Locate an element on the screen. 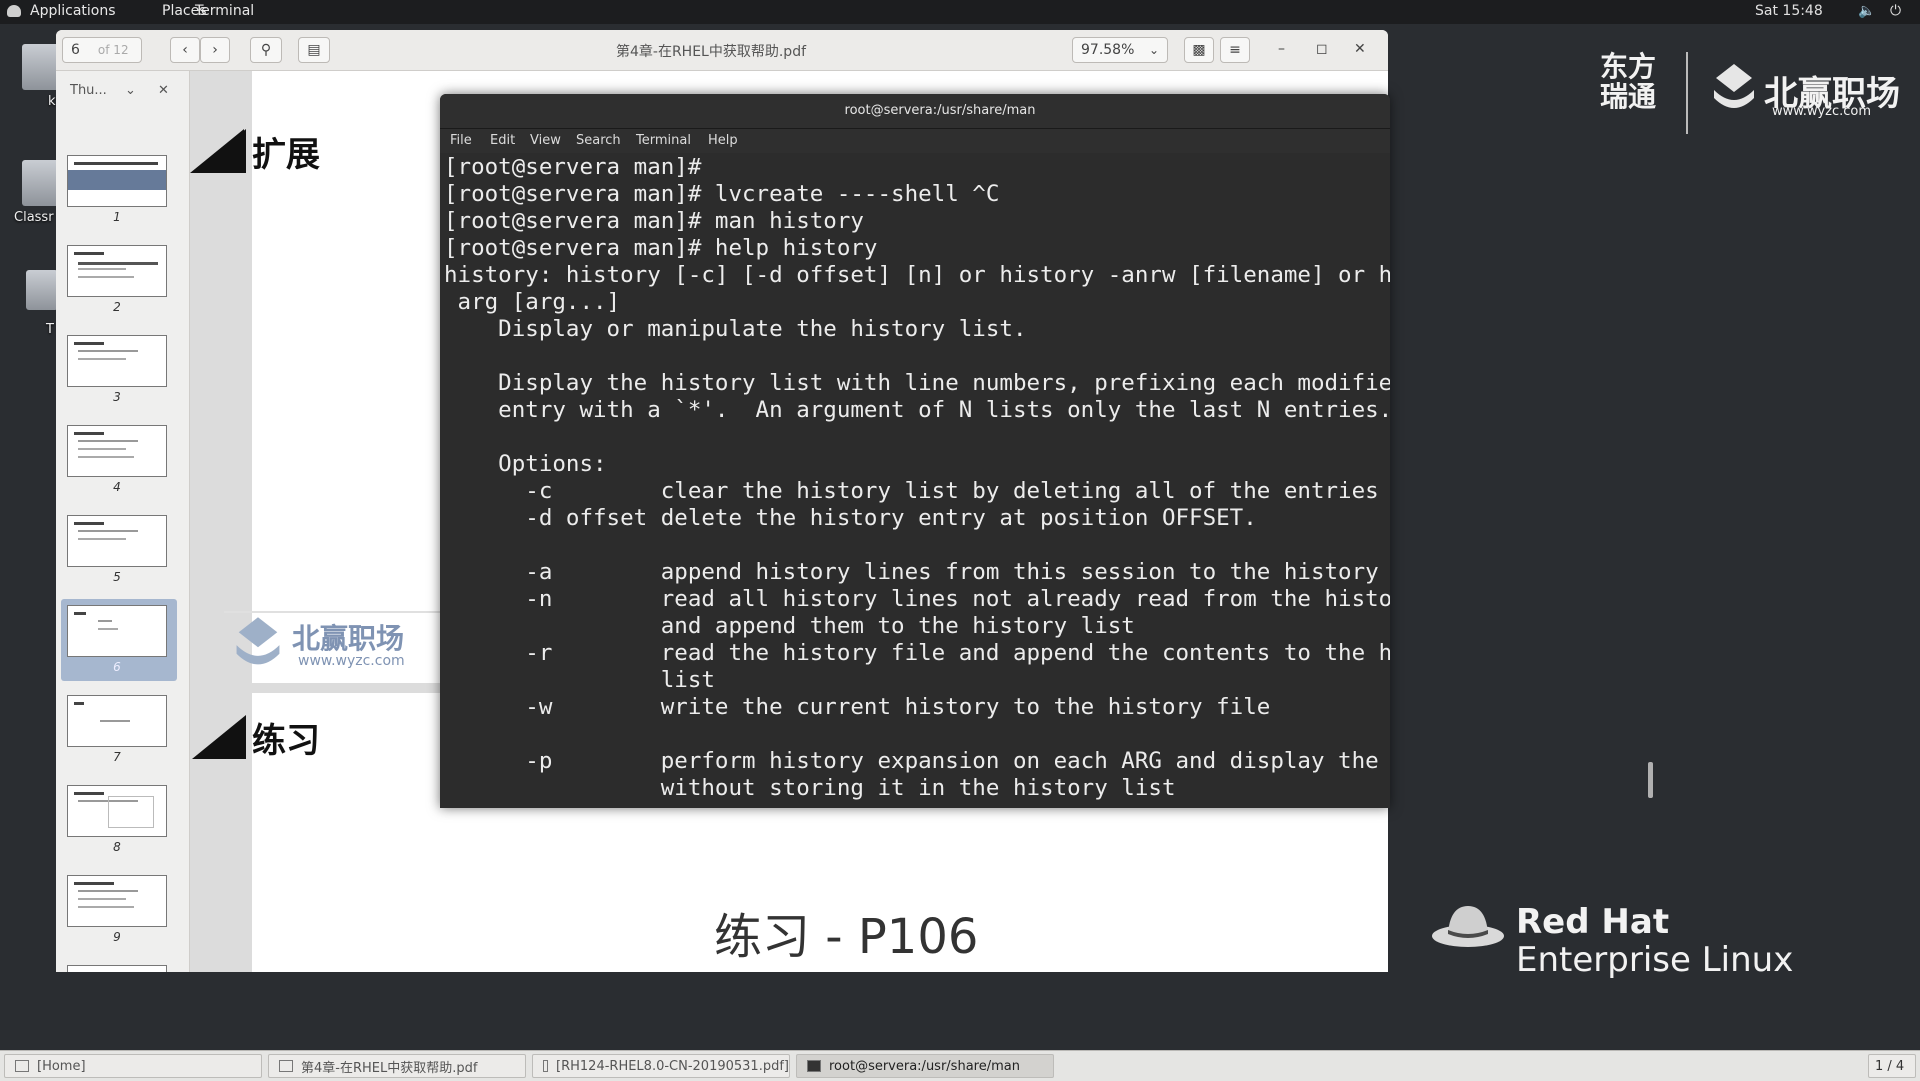 The image size is (1920, 1081). gnome-foot-icon is located at coordinates (14, 11).